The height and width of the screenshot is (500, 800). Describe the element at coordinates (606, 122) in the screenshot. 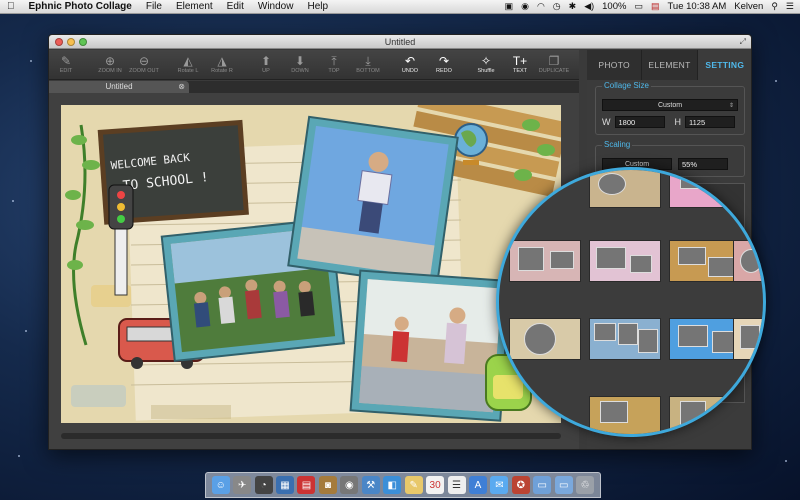

I see `width-label: W` at that location.